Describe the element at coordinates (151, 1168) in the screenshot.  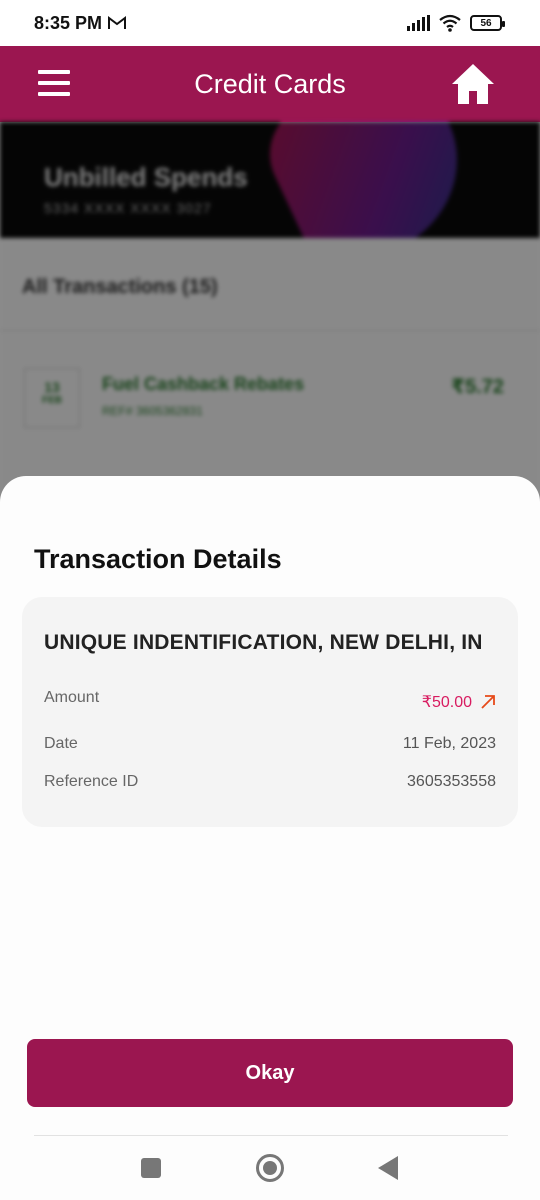
I see `recents-icon` at that location.